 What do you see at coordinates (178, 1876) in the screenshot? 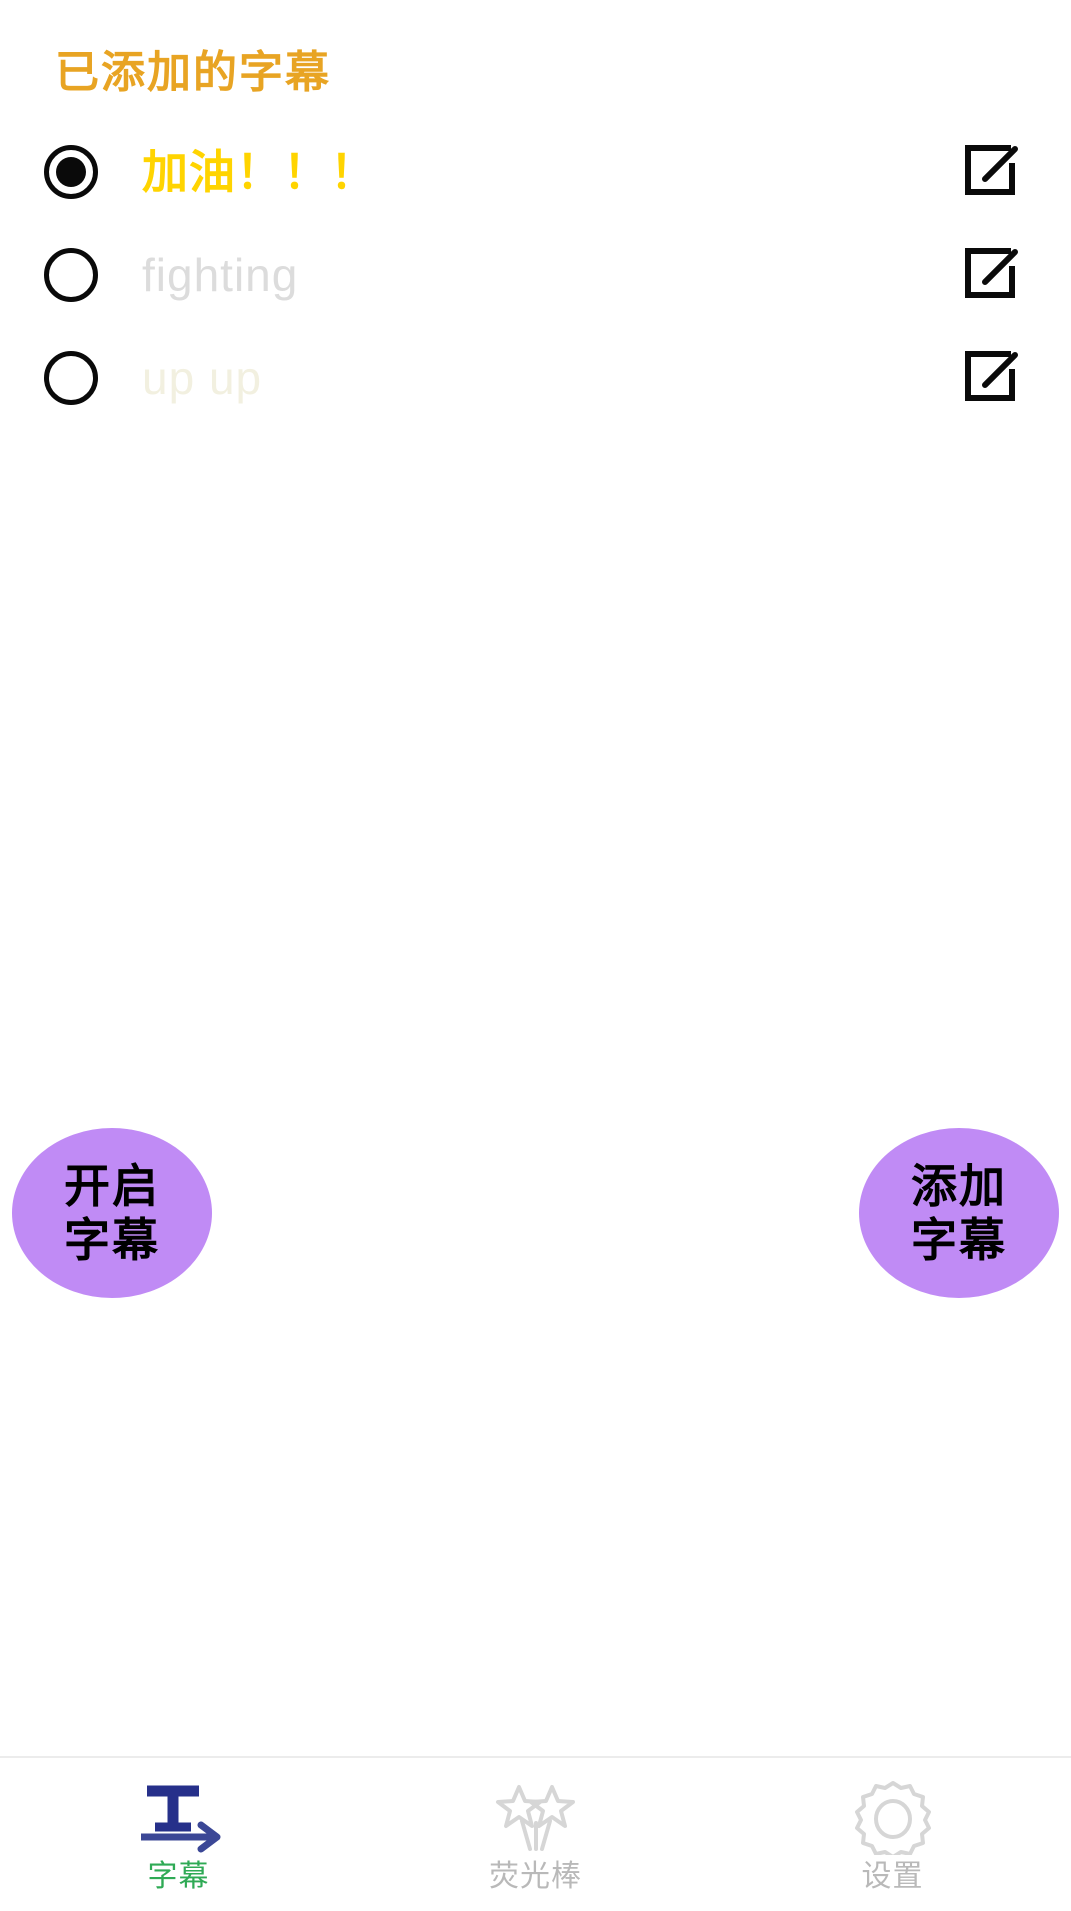
I see `tab-label-subtitles: 字幕` at bounding box center [178, 1876].